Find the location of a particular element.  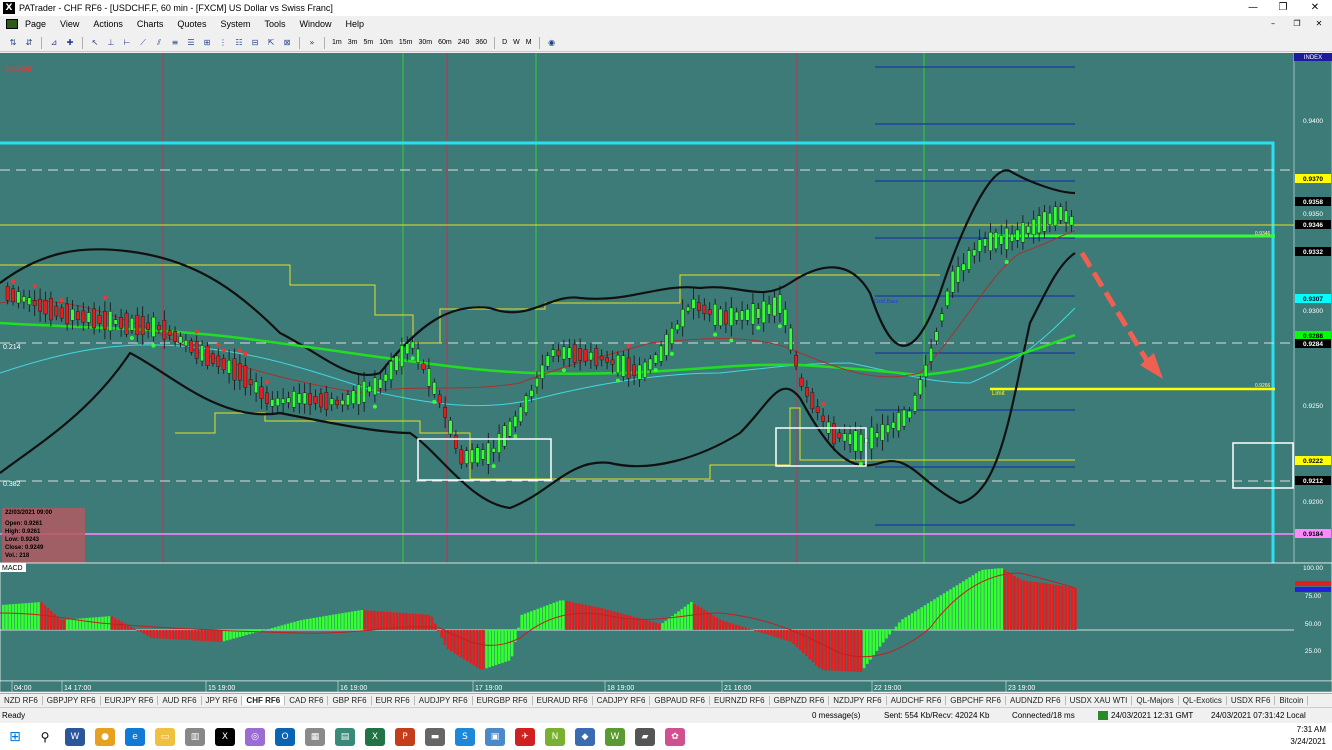

windows-start-icon: ⊞ is located at coordinates (15, 736).